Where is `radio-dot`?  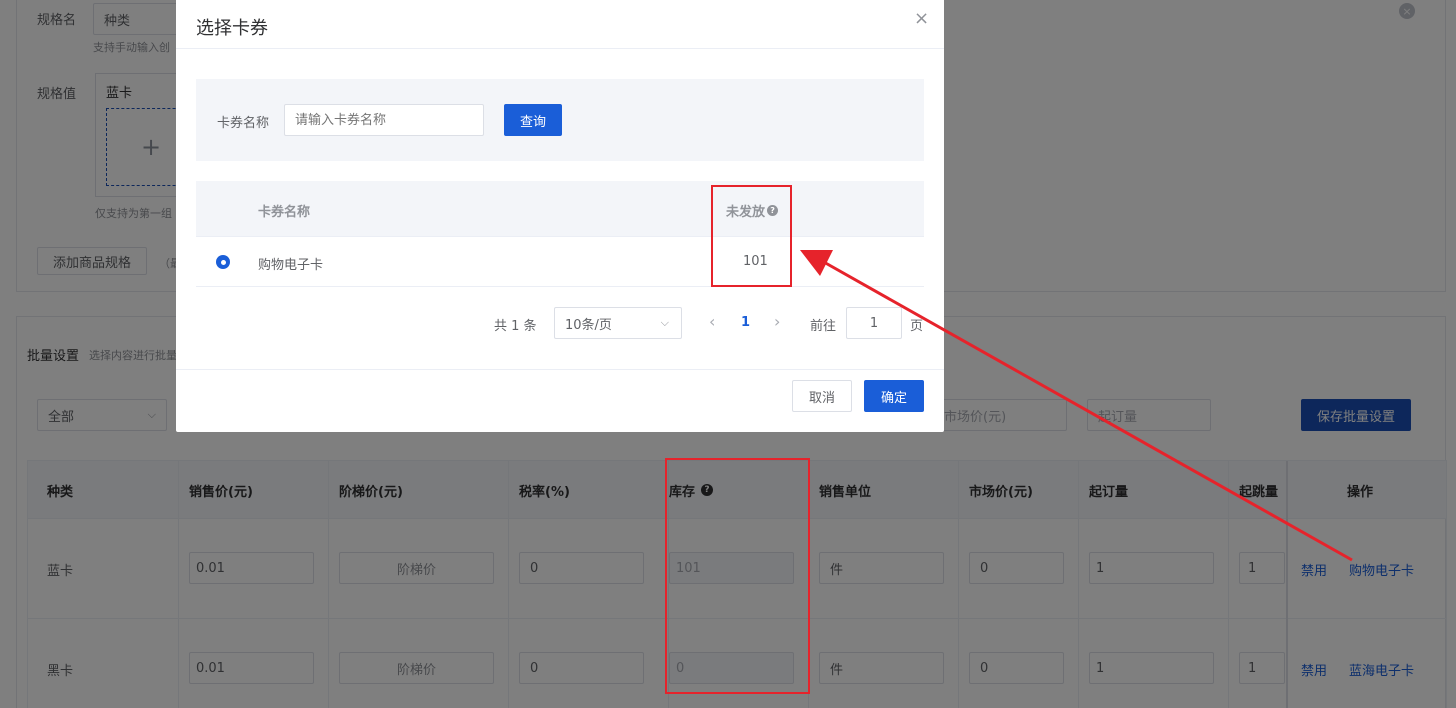 radio-dot is located at coordinates (223, 262).